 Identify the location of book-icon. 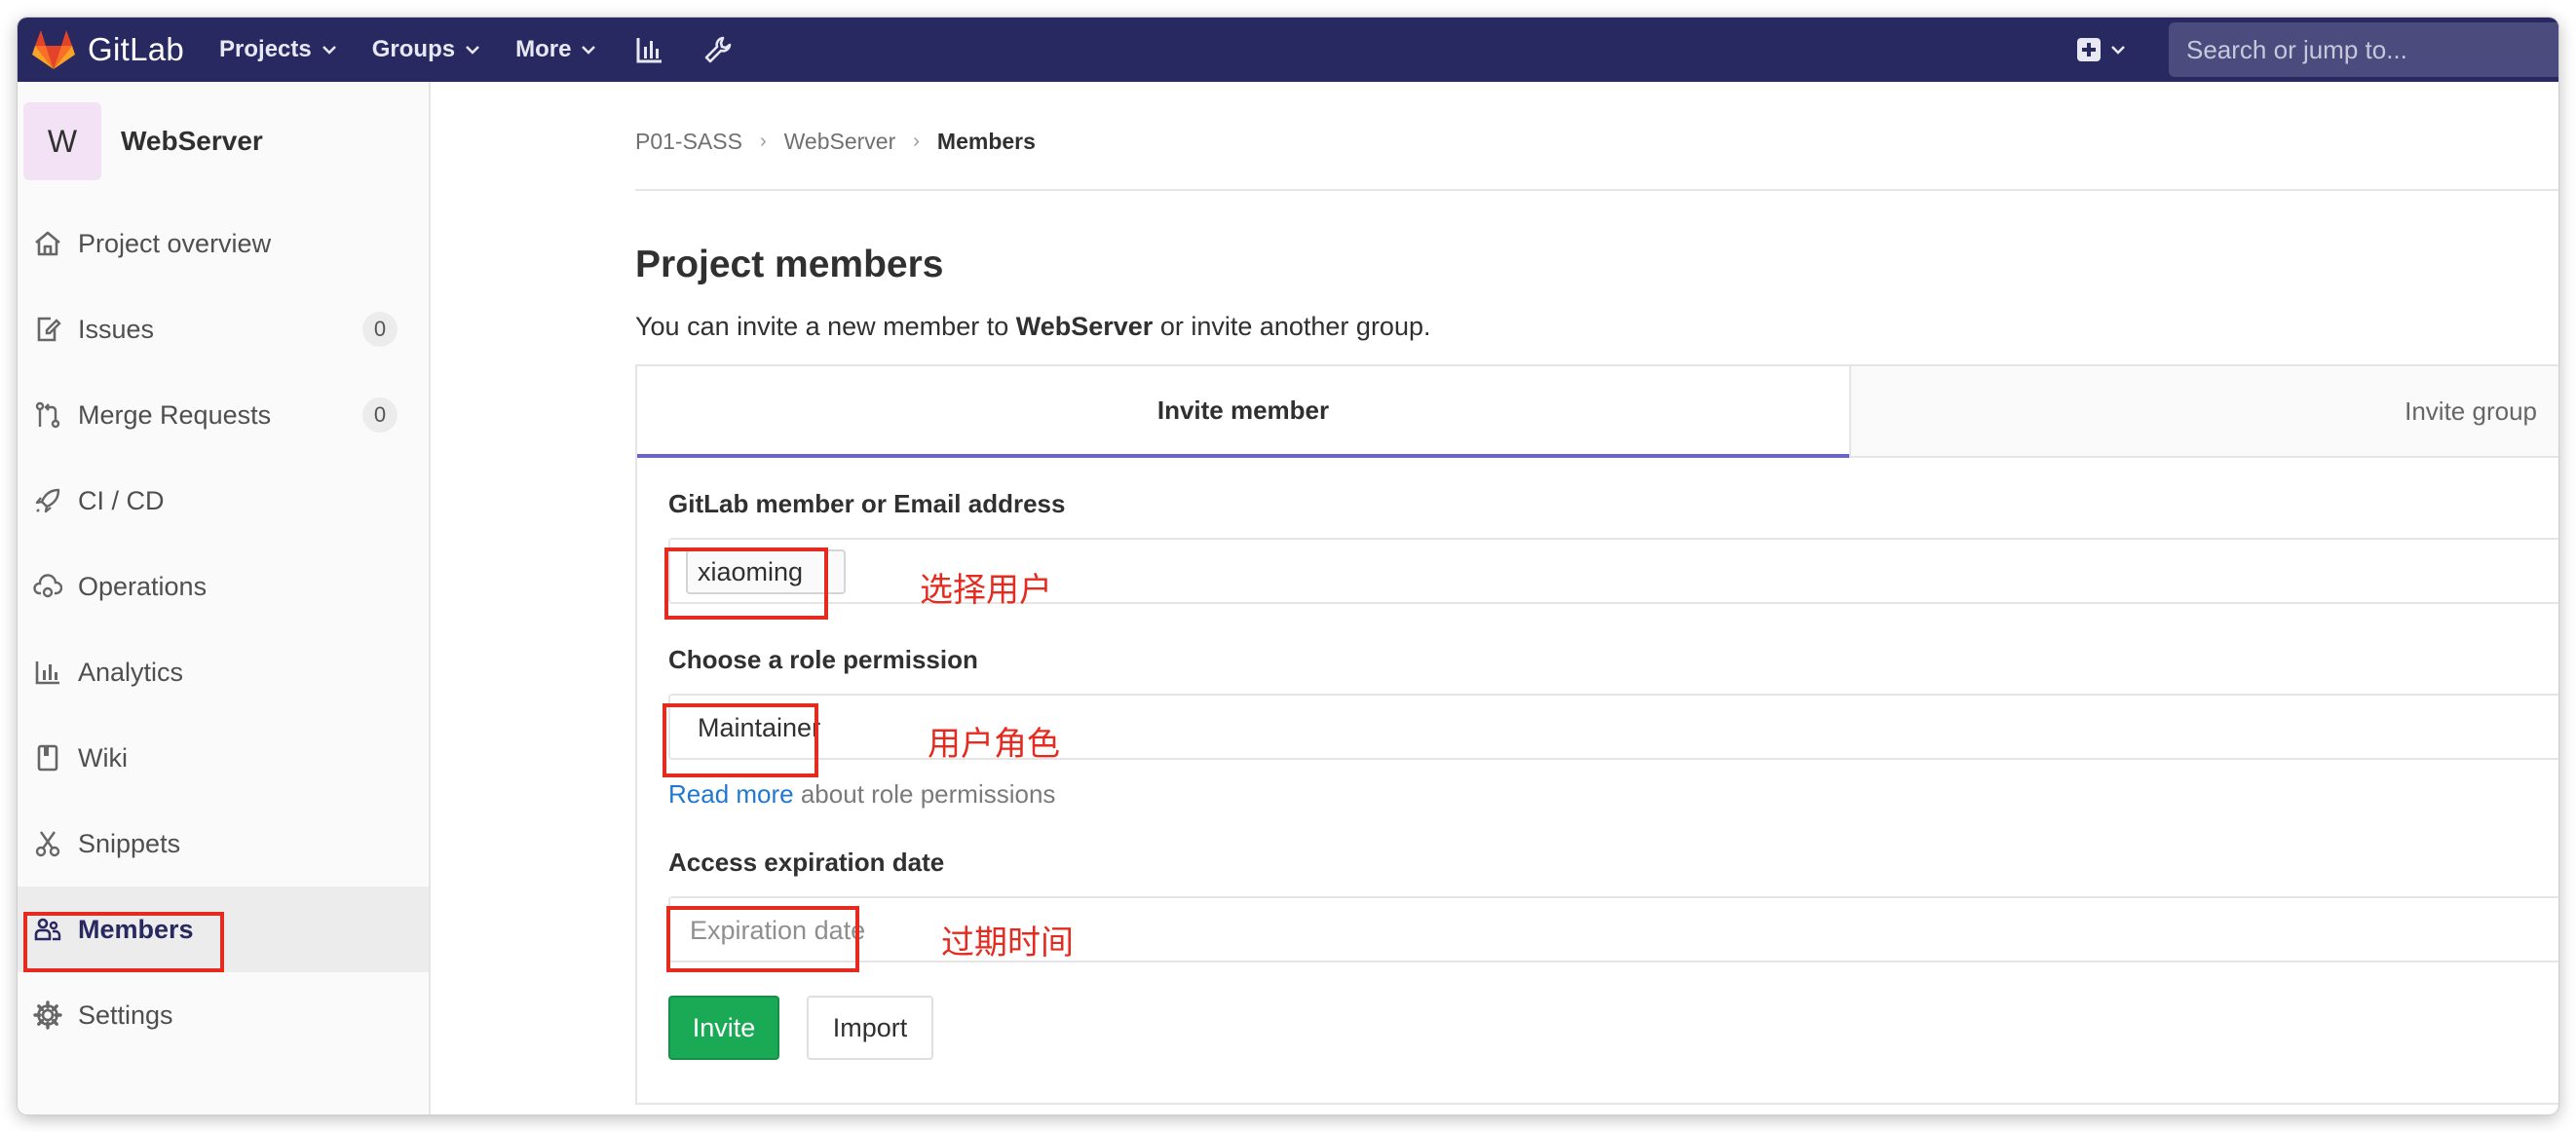
(47, 757).